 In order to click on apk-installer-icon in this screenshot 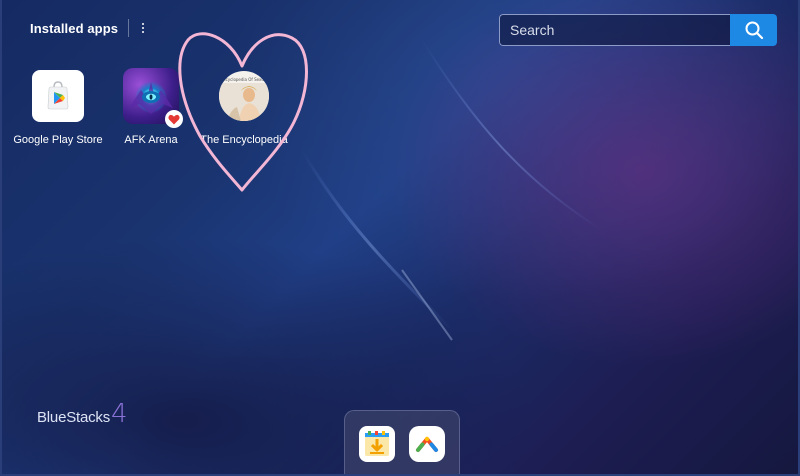, I will do `click(377, 443)`.